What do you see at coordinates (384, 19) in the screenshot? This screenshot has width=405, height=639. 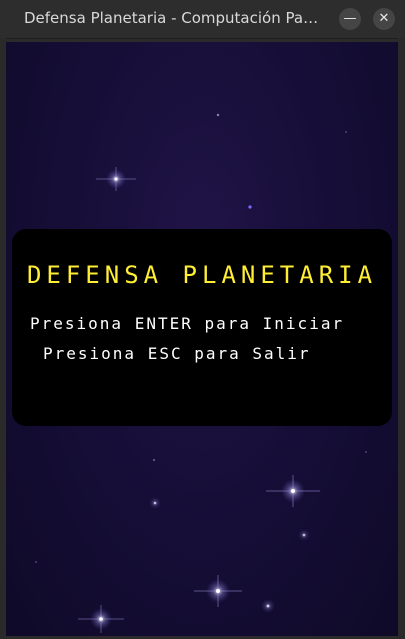 I see `close-button: ✕` at bounding box center [384, 19].